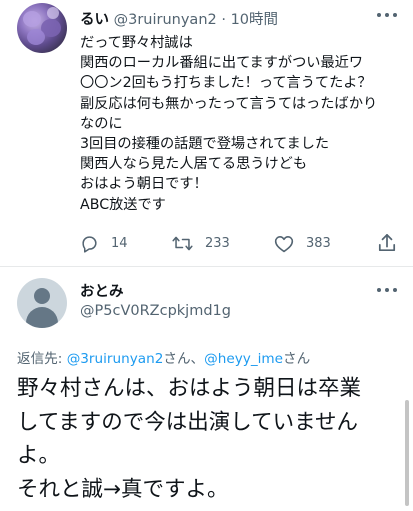 The width and height of the screenshot is (413, 511). What do you see at coordinates (39, 455) in the screenshot?
I see `tweet-text-line: よ。` at bounding box center [39, 455].